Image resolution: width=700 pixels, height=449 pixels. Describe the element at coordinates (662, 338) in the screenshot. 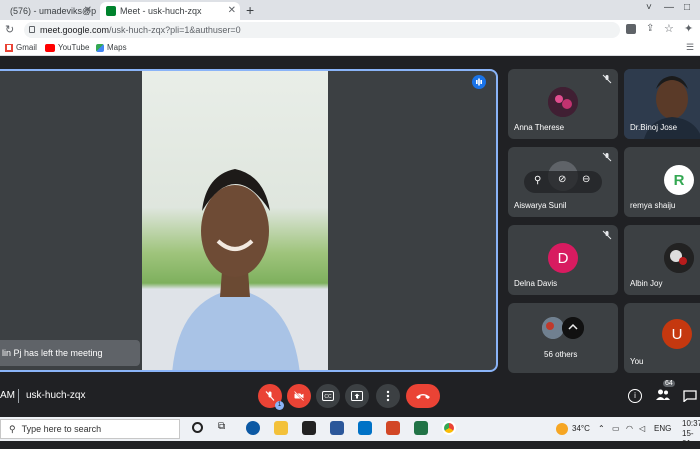

I see `self-tile: U You` at that location.